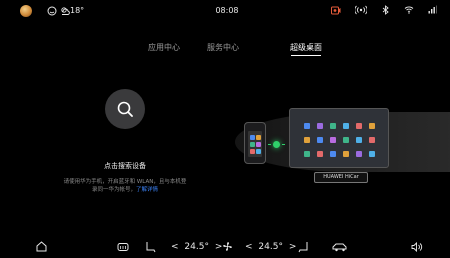 Image resolution: width=450 pixels, height=258 pixels. Describe the element at coordinates (65, 11) in the screenshot. I see `weather-icon` at that location.